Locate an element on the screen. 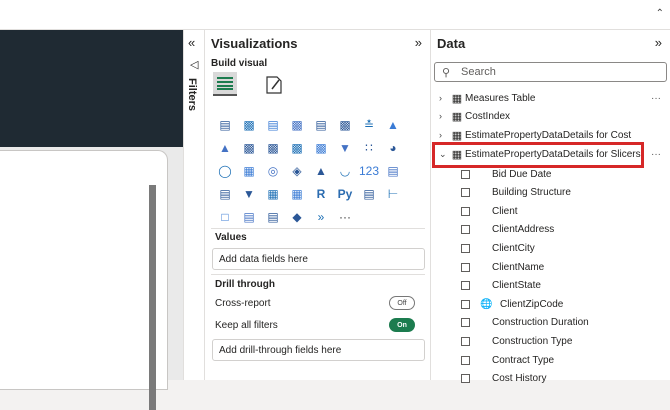  kpi-icon: ▤ is located at coordinates (225, 193).